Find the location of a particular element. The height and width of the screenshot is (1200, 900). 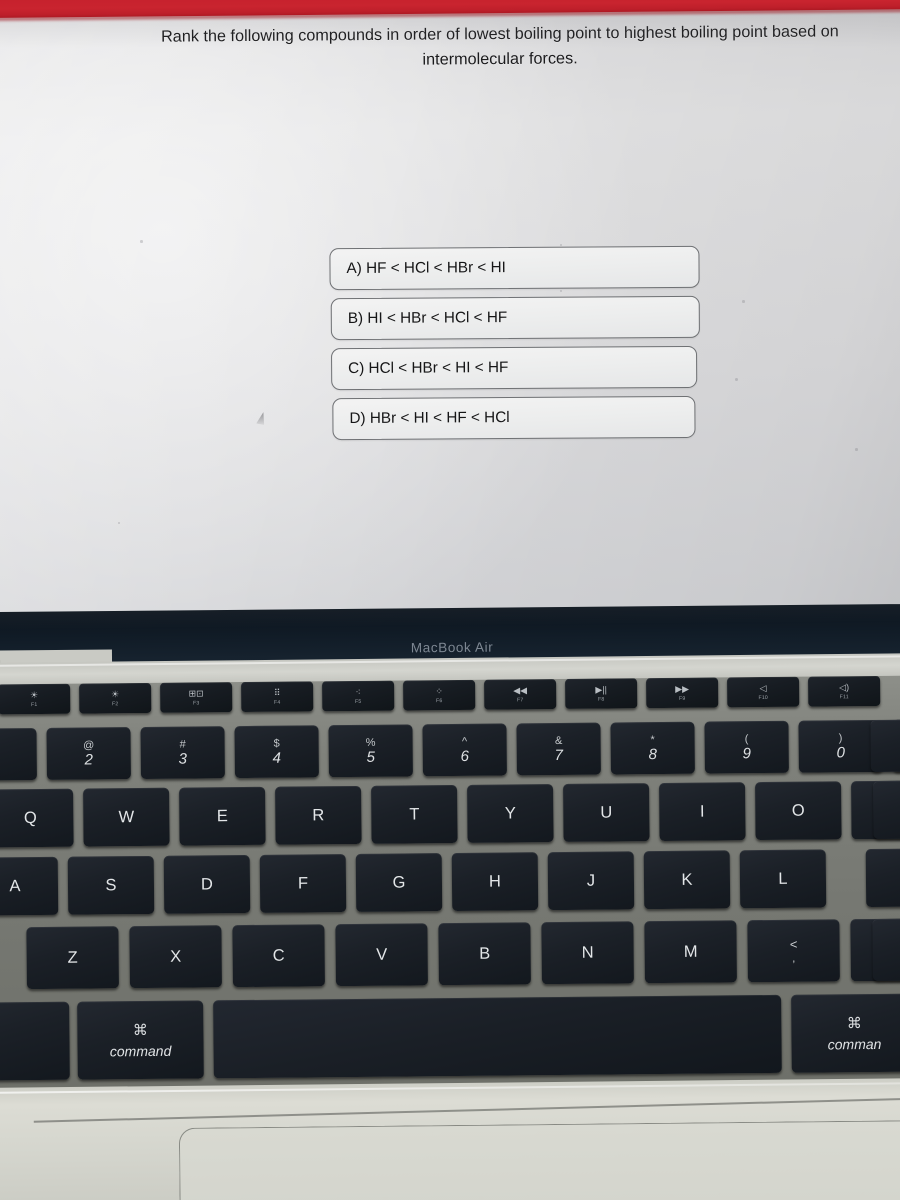

key-f1: ☀ F1 is located at coordinates (35, 699).